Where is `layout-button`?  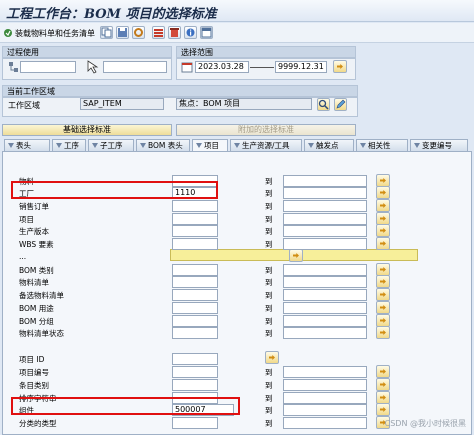 layout-button is located at coordinates (206, 32).